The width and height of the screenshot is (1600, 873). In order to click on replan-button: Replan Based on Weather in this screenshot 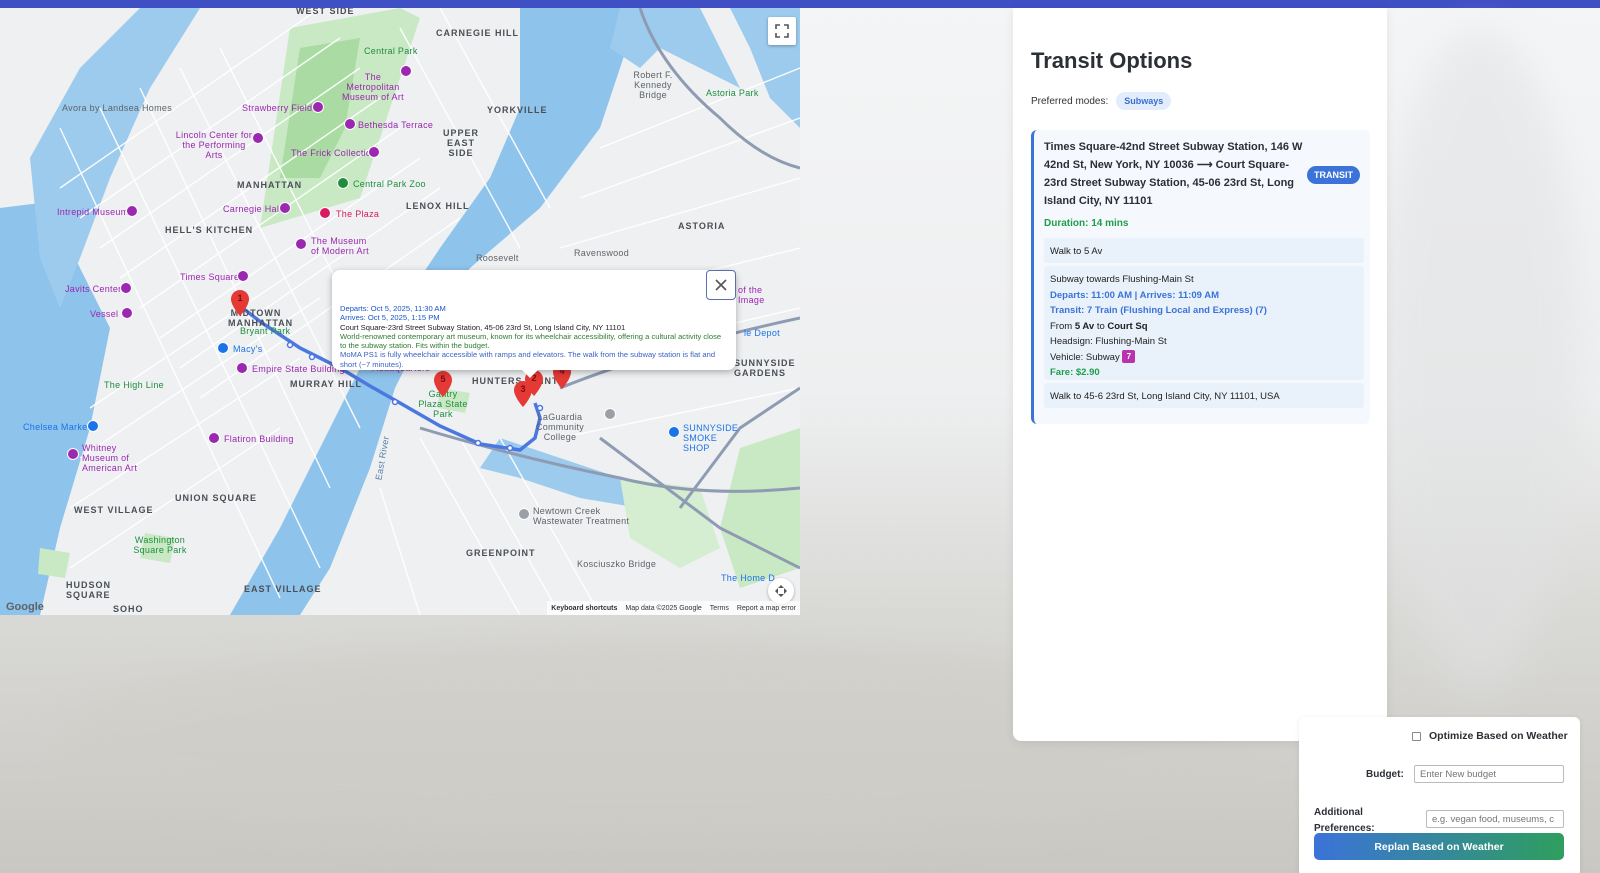, I will do `click(1439, 846)`.